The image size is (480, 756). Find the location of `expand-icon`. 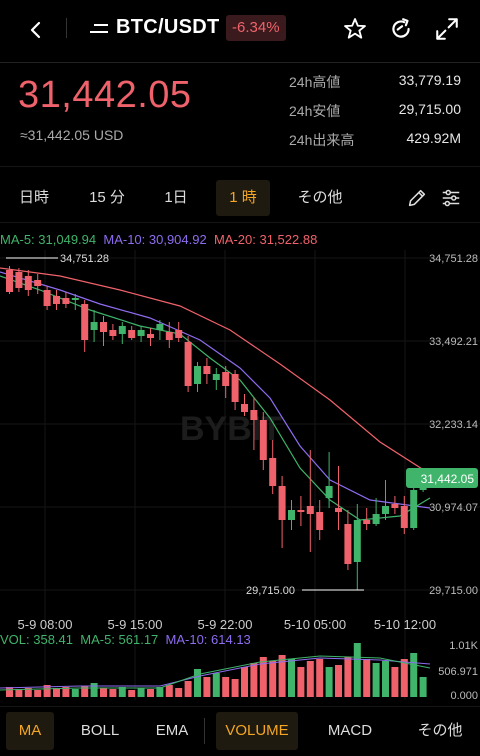

expand-icon is located at coordinates (447, 31).